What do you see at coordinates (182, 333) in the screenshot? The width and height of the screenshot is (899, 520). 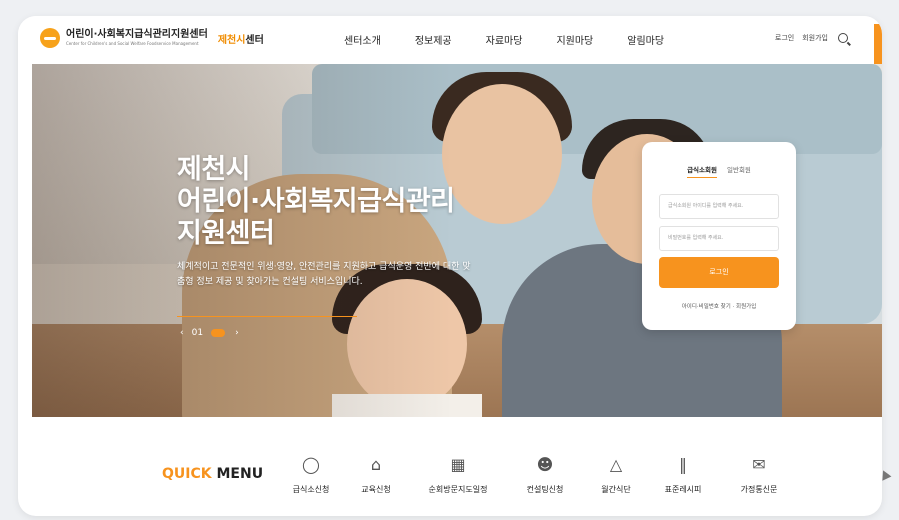 I see `slider-prev-icon: ‹` at bounding box center [182, 333].